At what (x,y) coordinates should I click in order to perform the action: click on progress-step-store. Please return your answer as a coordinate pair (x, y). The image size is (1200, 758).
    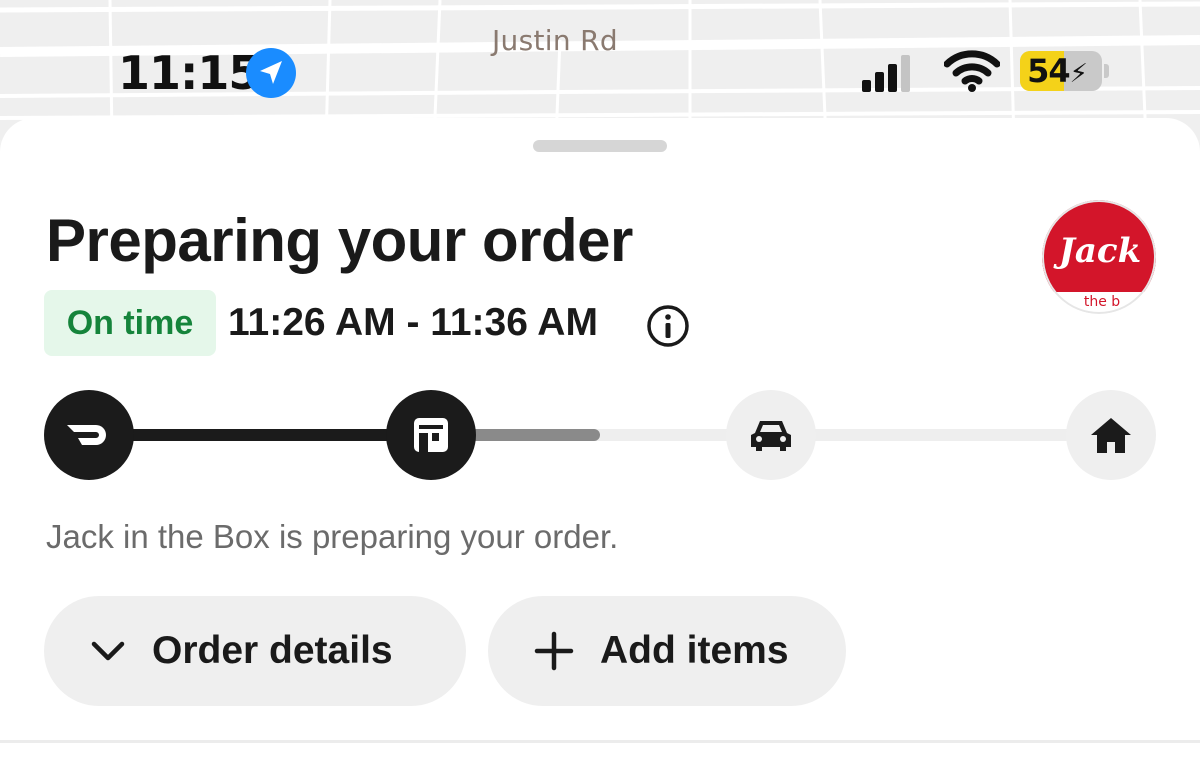
    Looking at the image, I should click on (431, 435).